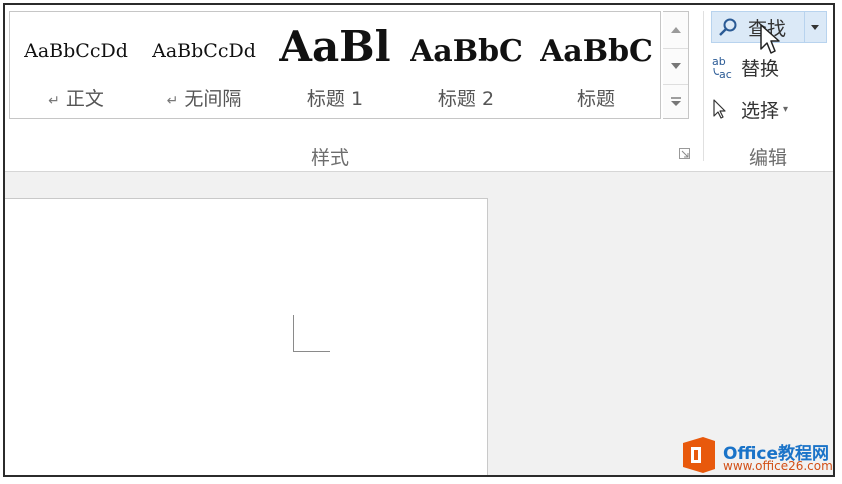 The width and height of the screenshot is (842, 484). What do you see at coordinates (768, 158) in the screenshot?
I see `editing-group-label: 编辑` at bounding box center [768, 158].